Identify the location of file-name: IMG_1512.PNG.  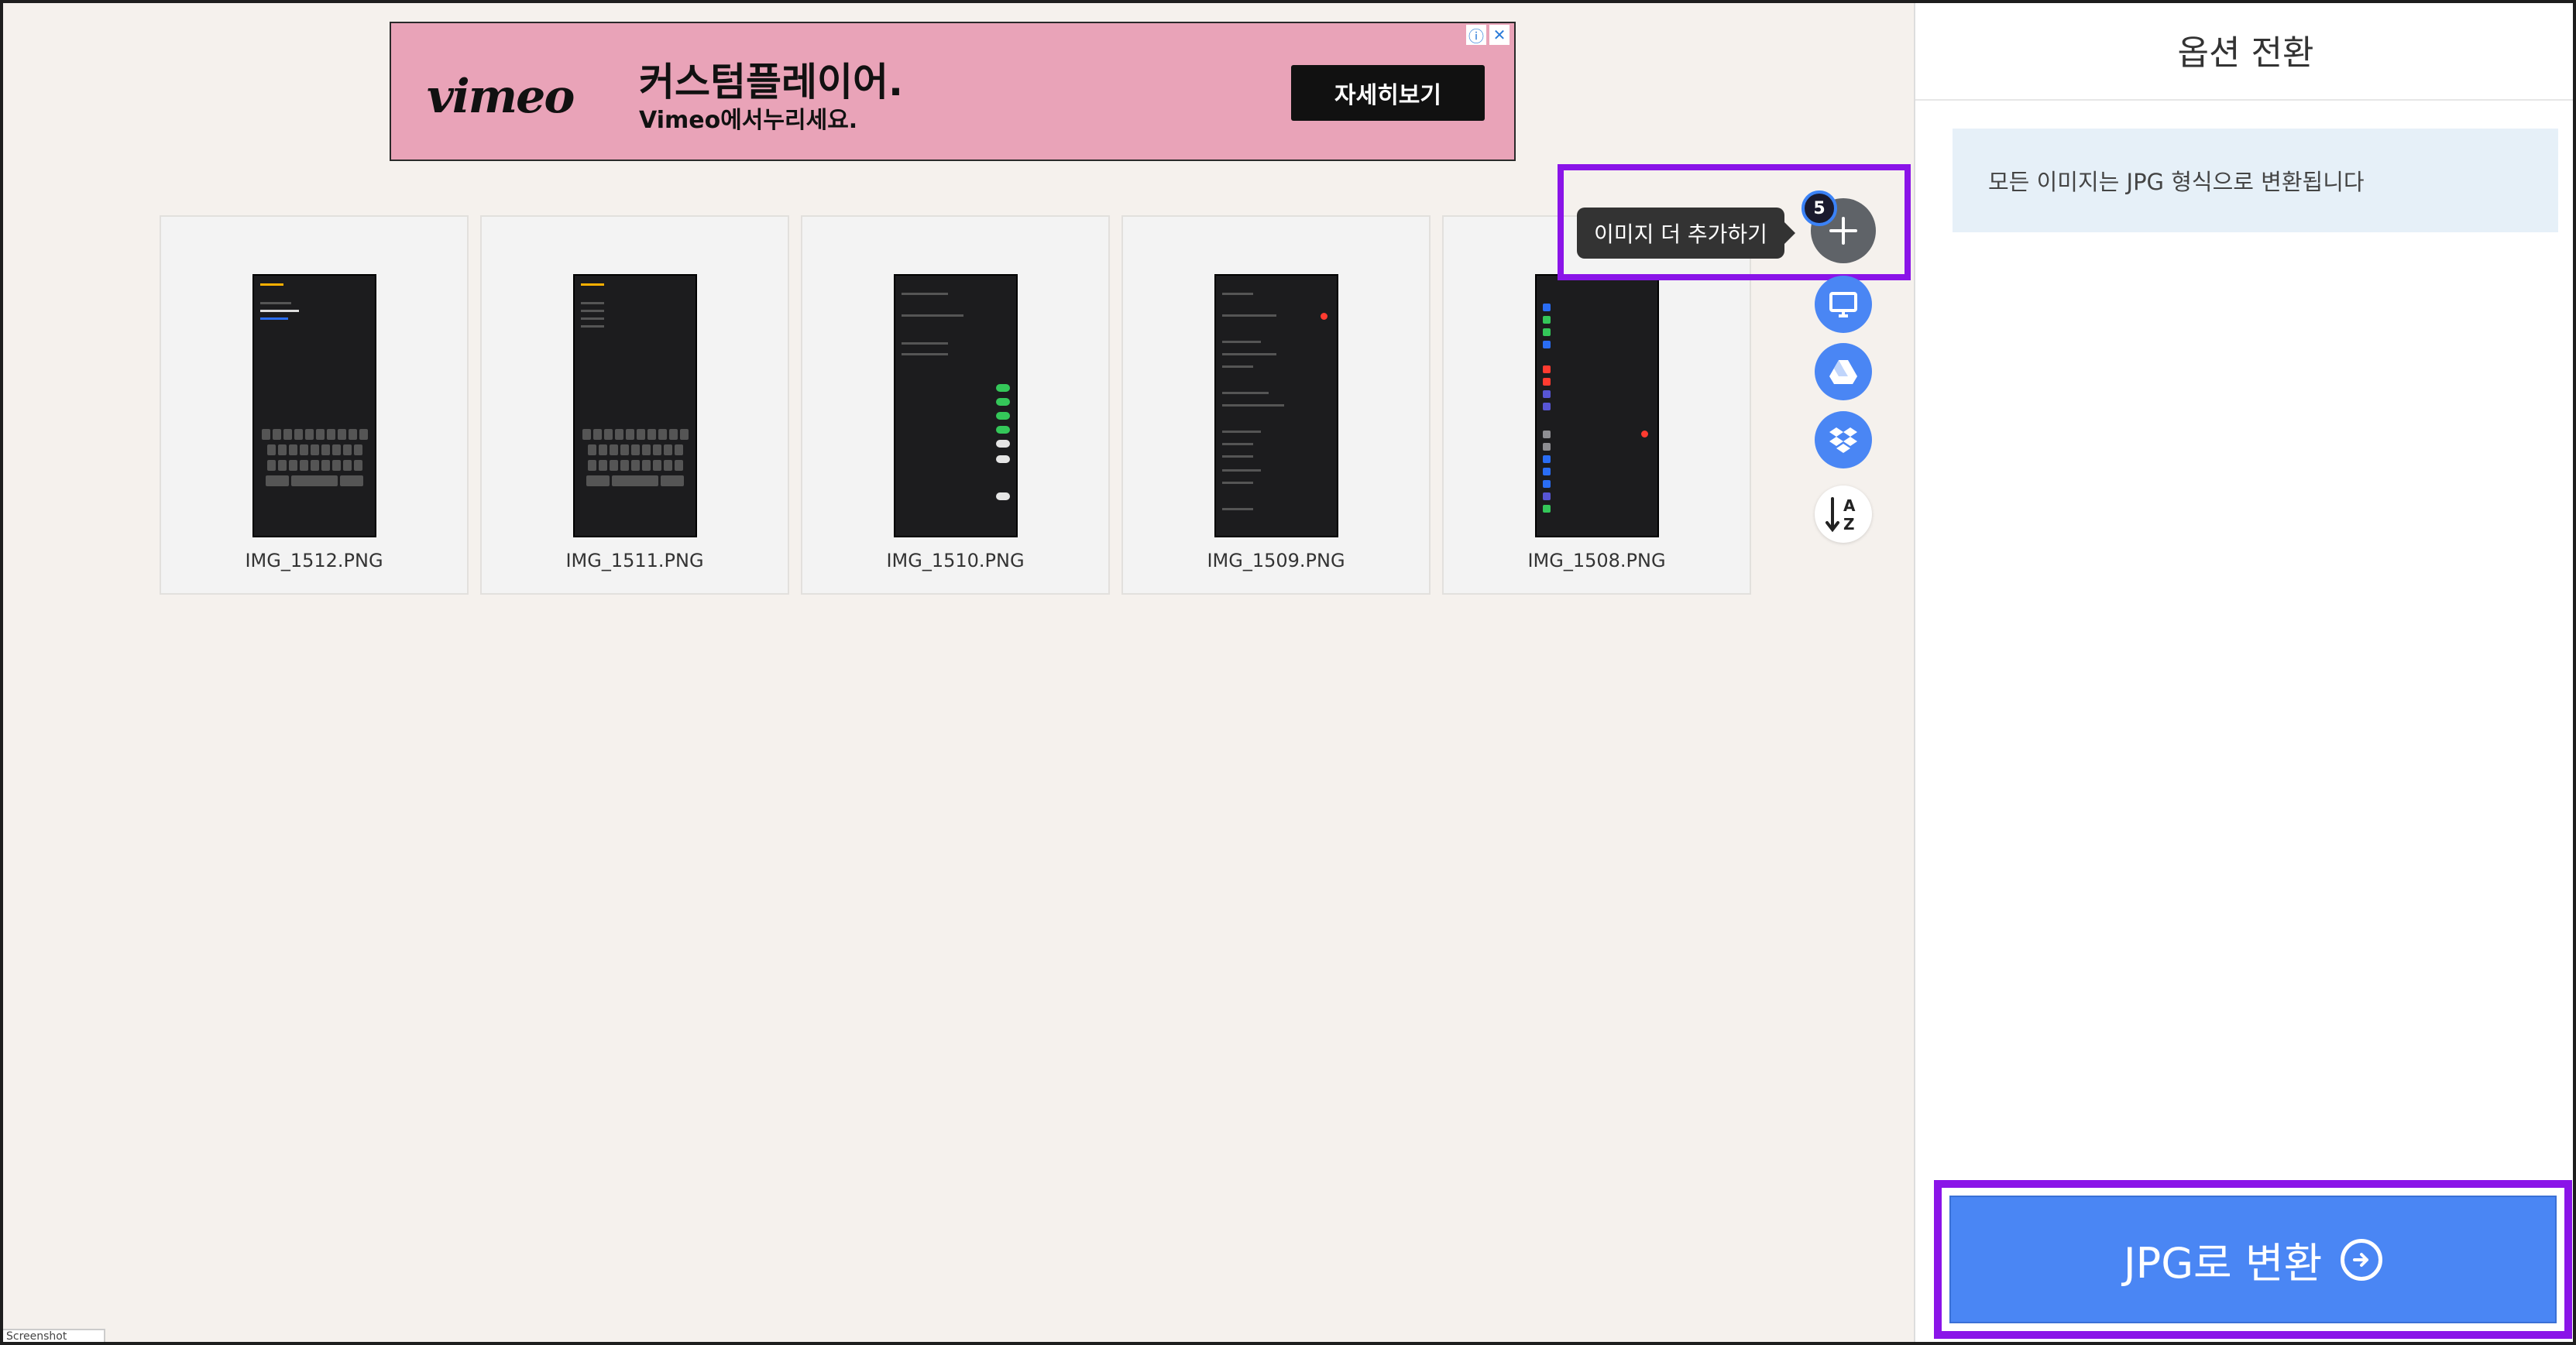
(314, 560).